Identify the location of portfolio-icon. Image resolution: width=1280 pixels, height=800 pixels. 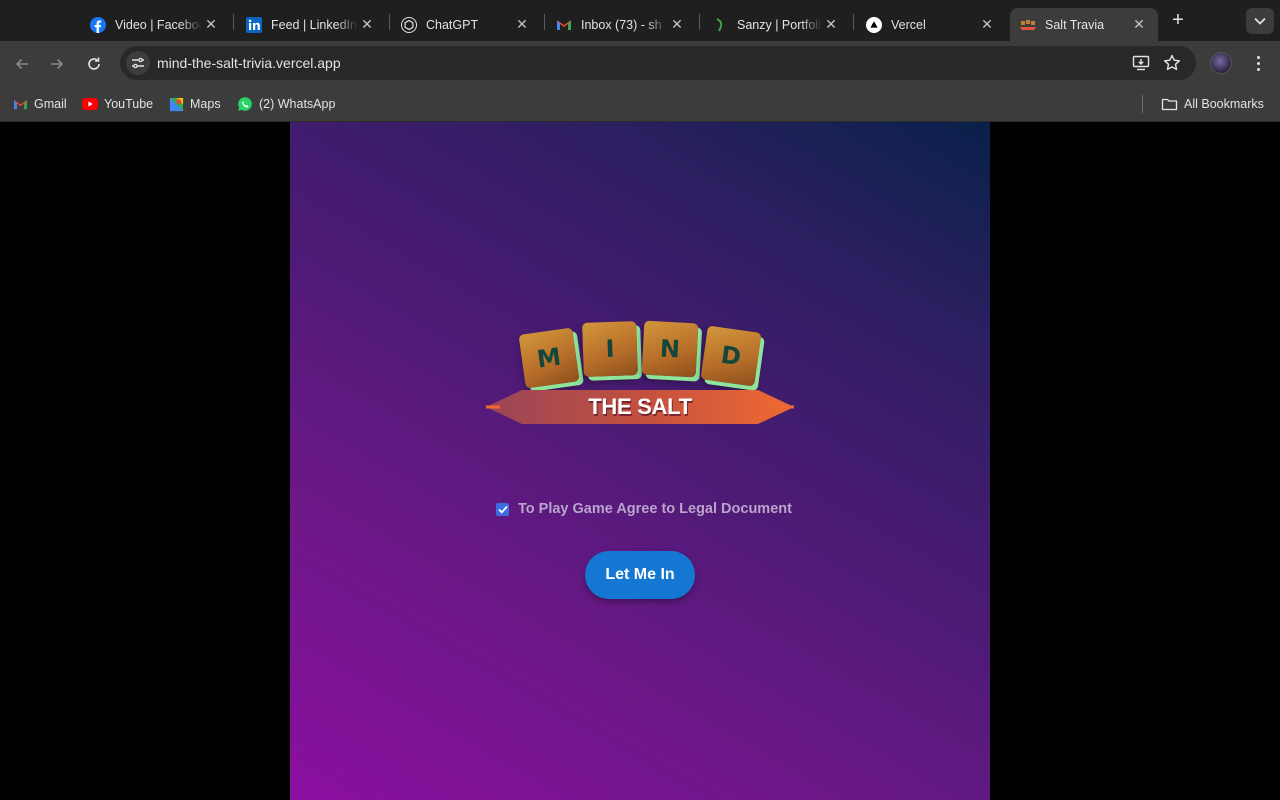
(720, 25).